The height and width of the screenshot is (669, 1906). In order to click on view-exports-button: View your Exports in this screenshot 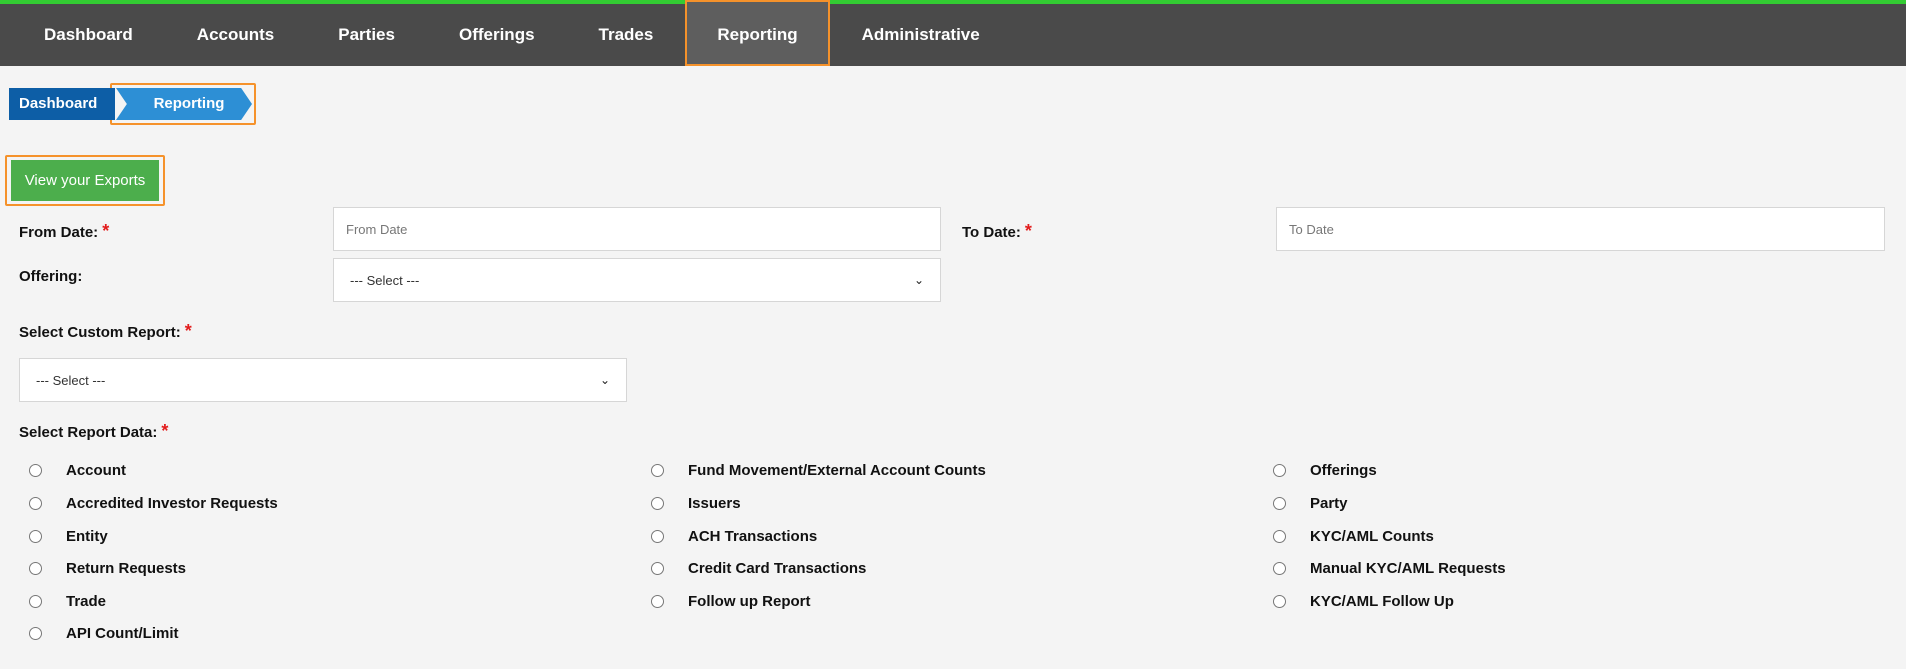, I will do `click(85, 180)`.